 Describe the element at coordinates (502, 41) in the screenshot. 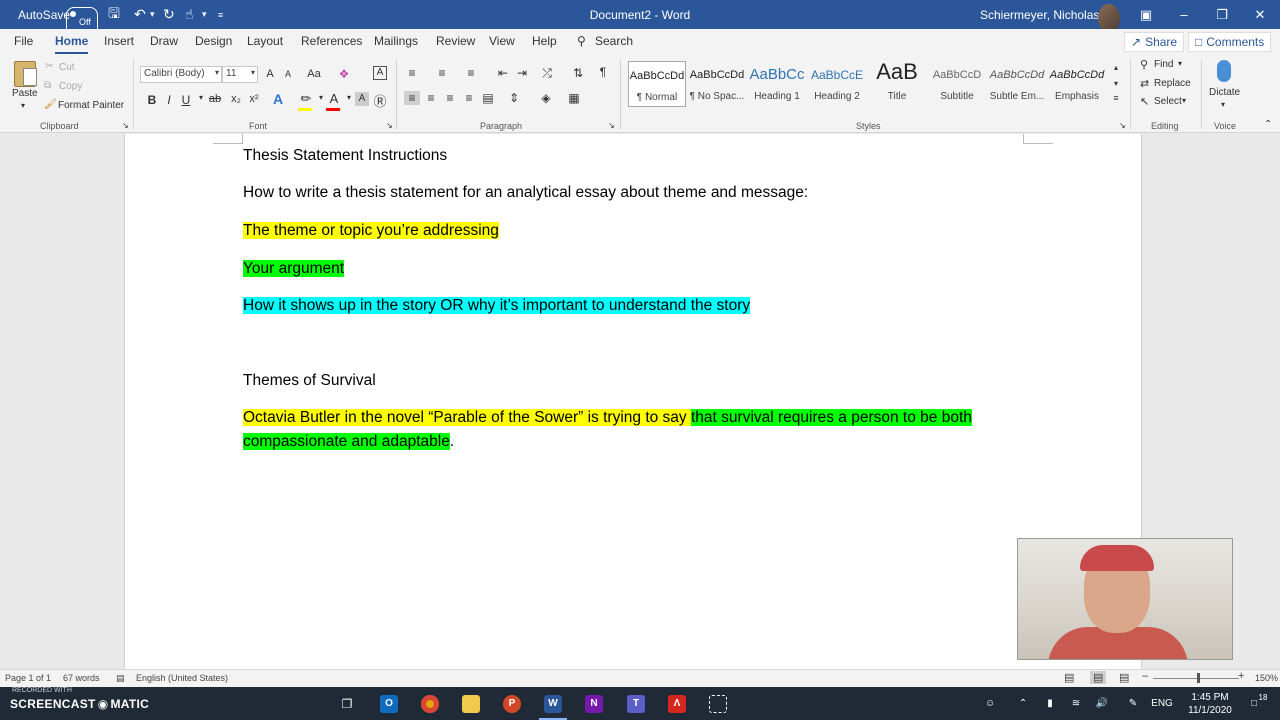

I see `tab-view: View` at that location.